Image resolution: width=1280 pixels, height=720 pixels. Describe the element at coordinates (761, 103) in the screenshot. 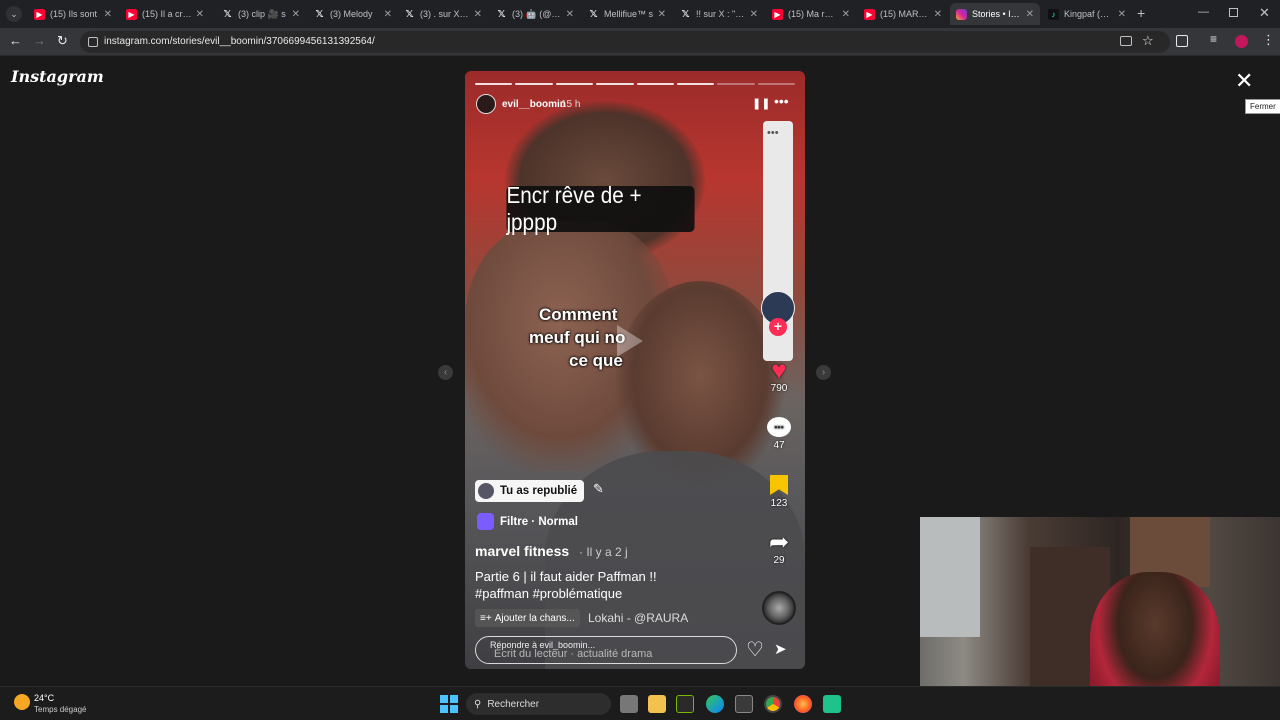

I see `pause-icon: ❚❚` at that location.